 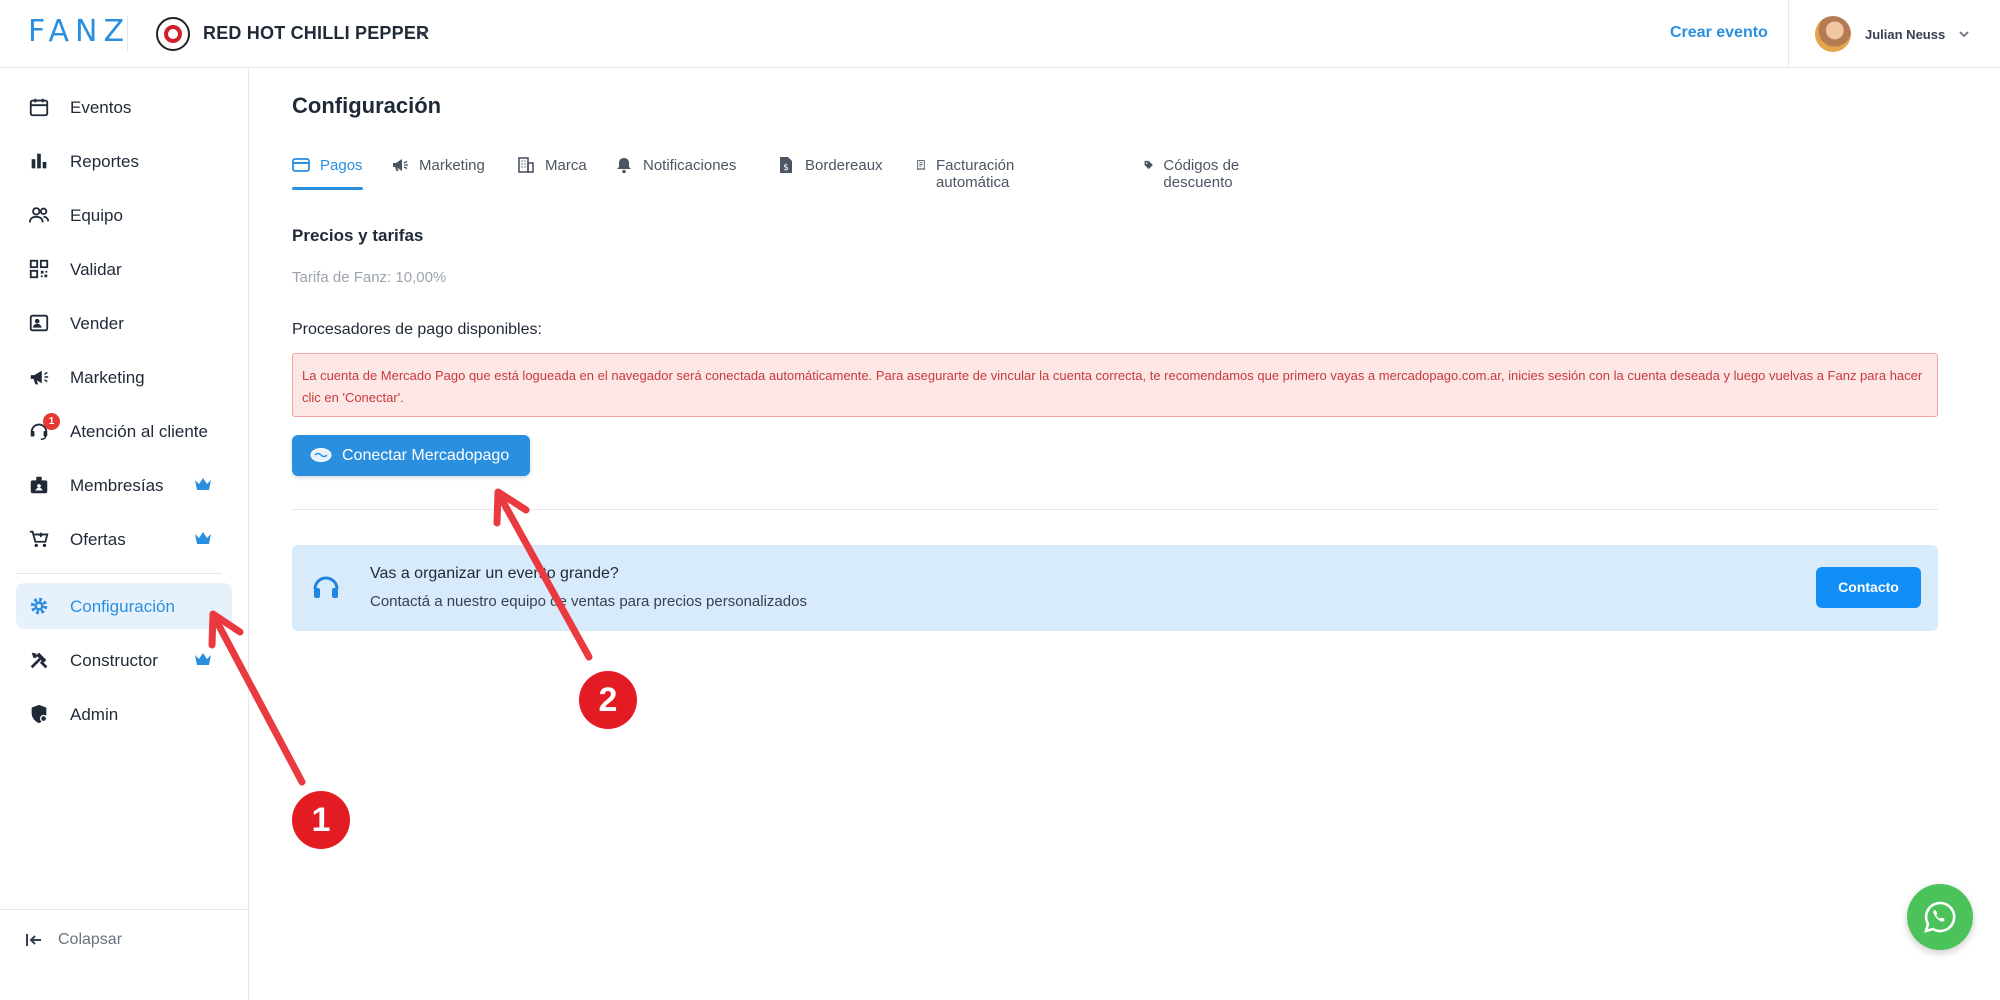 I want to click on sidebar-item-label: Vender, so click(x=97, y=323).